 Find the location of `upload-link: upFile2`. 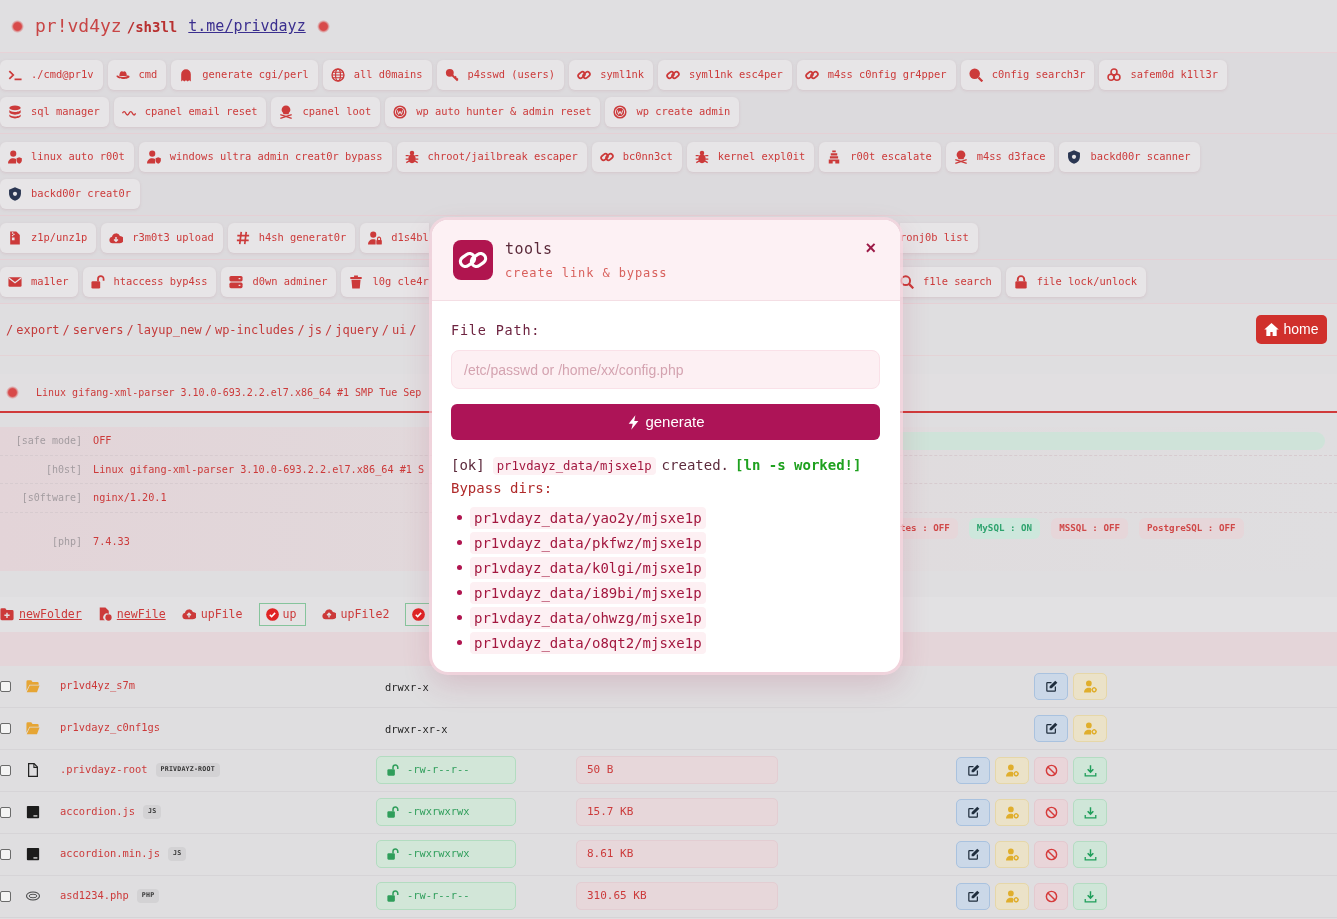

upload-link: upFile2 is located at coordinates (355, 614).